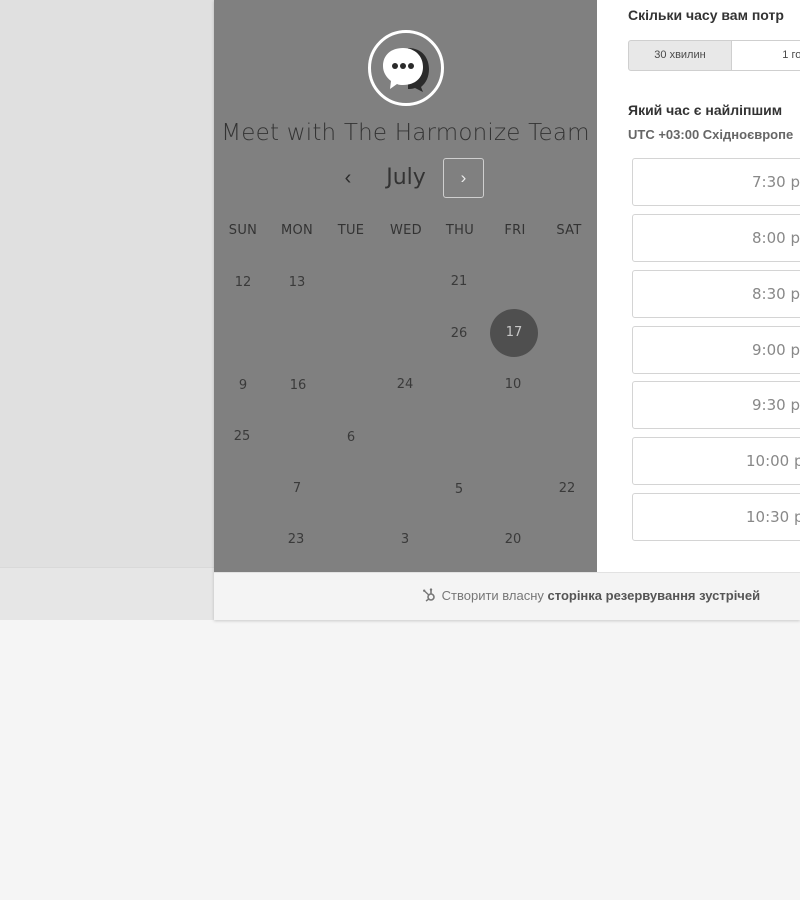 Image resolution: width=800 pixels, height=900 pixels. What do you see at coordinates (567, 489) in the screenshot?
I see `calendar-day: 22` at bounding box center [567, 489].